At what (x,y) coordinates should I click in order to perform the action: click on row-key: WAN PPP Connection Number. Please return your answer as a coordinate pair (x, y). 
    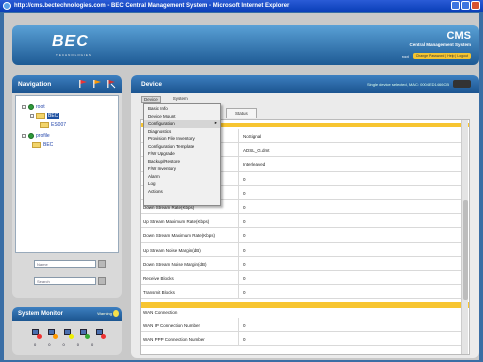
    Looking at the image, I should click on (190, 339).